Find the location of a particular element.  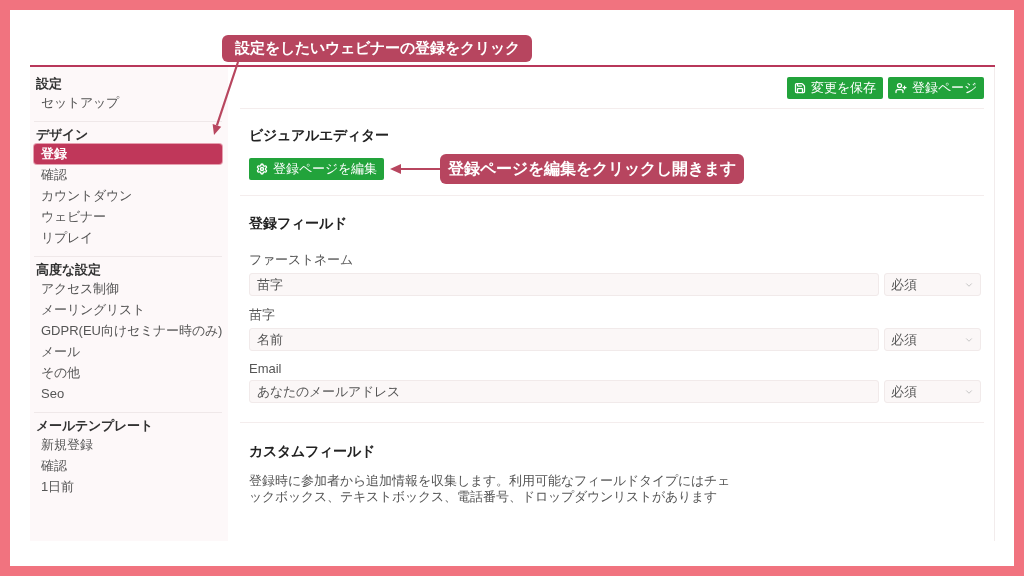

description-text: 登録時に参加者から追加情報を収集します。利用可能なフィールドタイプにはチェックボックス、テキストボックス、電話番号、ドロップダウンリストがあります is located at coordinates (490, 489).